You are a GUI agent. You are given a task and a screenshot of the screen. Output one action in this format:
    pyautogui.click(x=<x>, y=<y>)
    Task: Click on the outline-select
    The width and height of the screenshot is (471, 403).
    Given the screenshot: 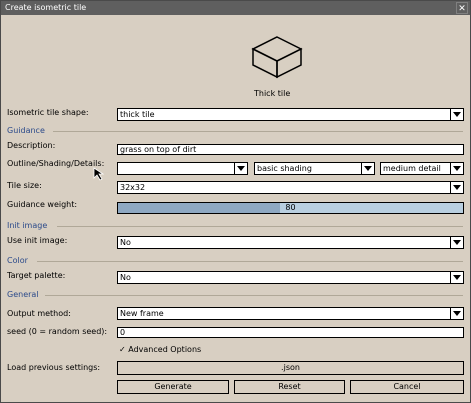 What is the action you would take?
    pyautogui.click(x=182, y=168)
    